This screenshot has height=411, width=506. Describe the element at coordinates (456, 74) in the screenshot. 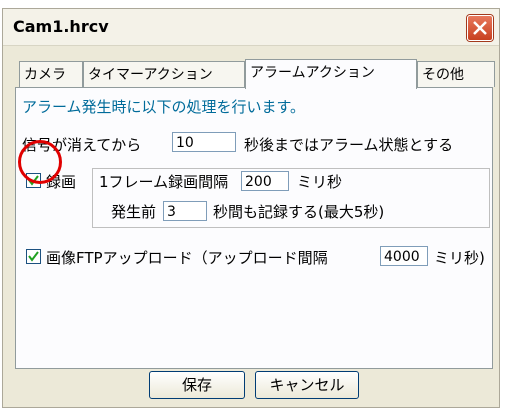

I see `tab-other: その他` at that location.